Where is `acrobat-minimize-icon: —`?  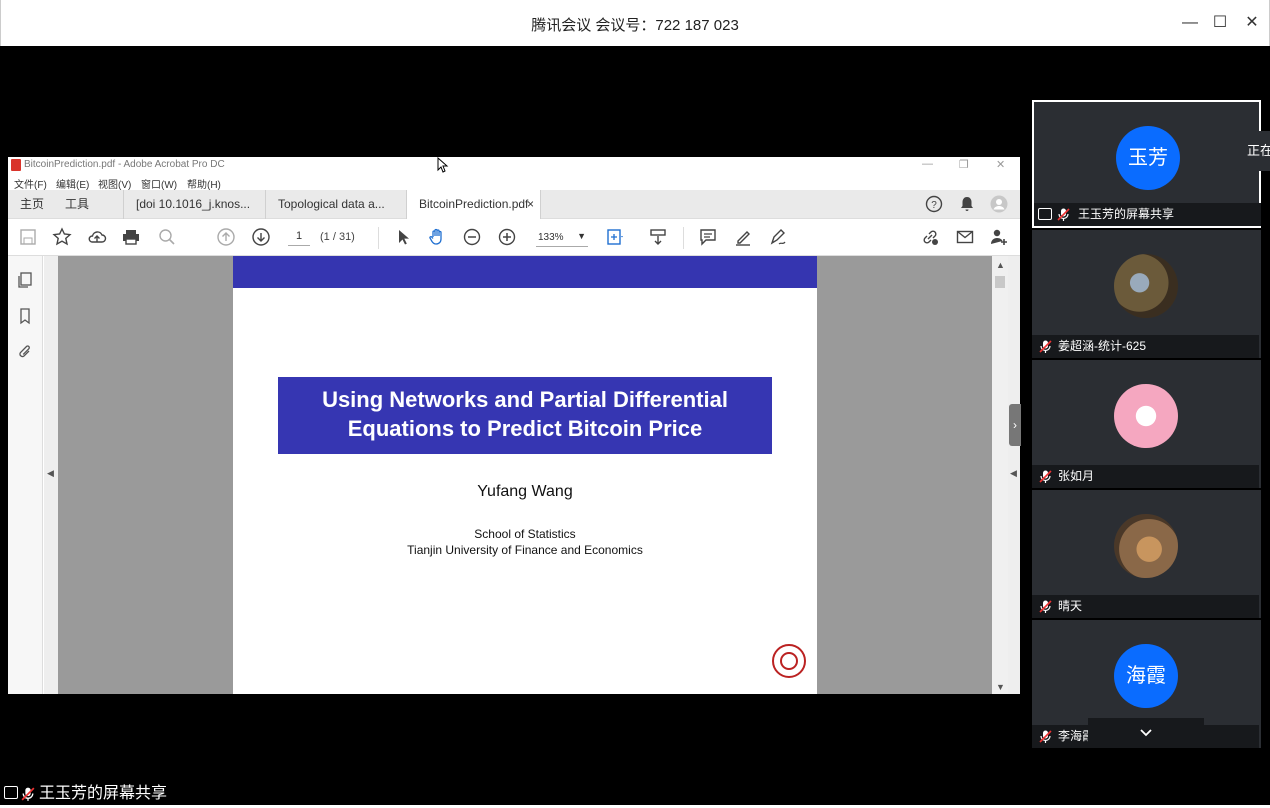
acrobat-minimize-icon: — is located at coordinates (927, 164).